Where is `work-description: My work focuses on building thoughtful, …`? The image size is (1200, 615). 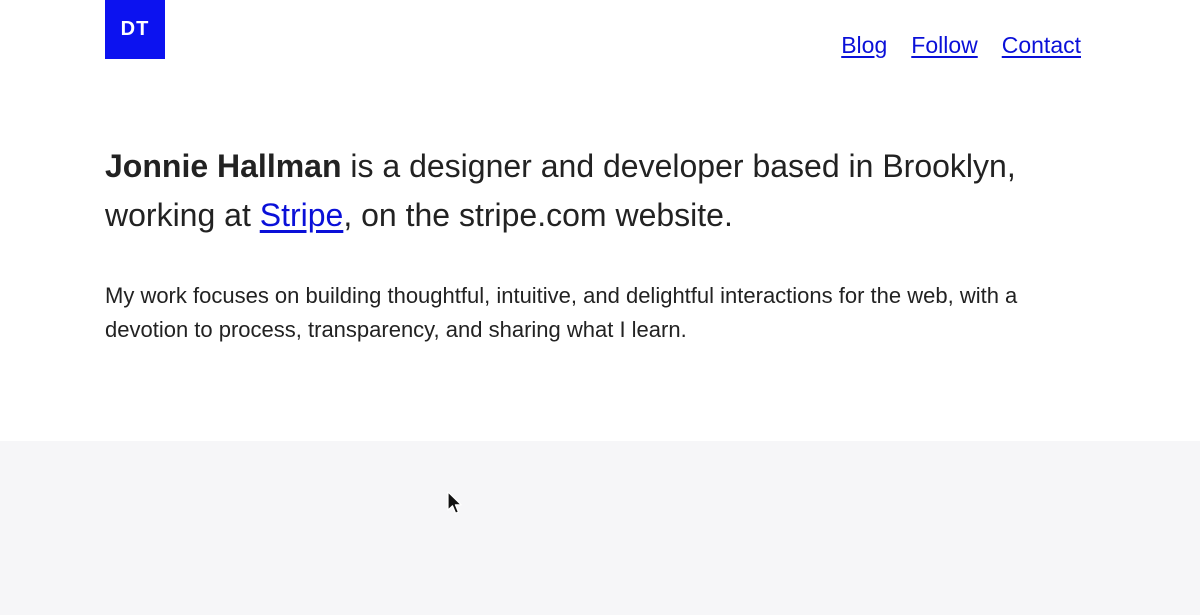 work-description: My work focuses on building thoughtful, … is located at coordinates (561, 312).